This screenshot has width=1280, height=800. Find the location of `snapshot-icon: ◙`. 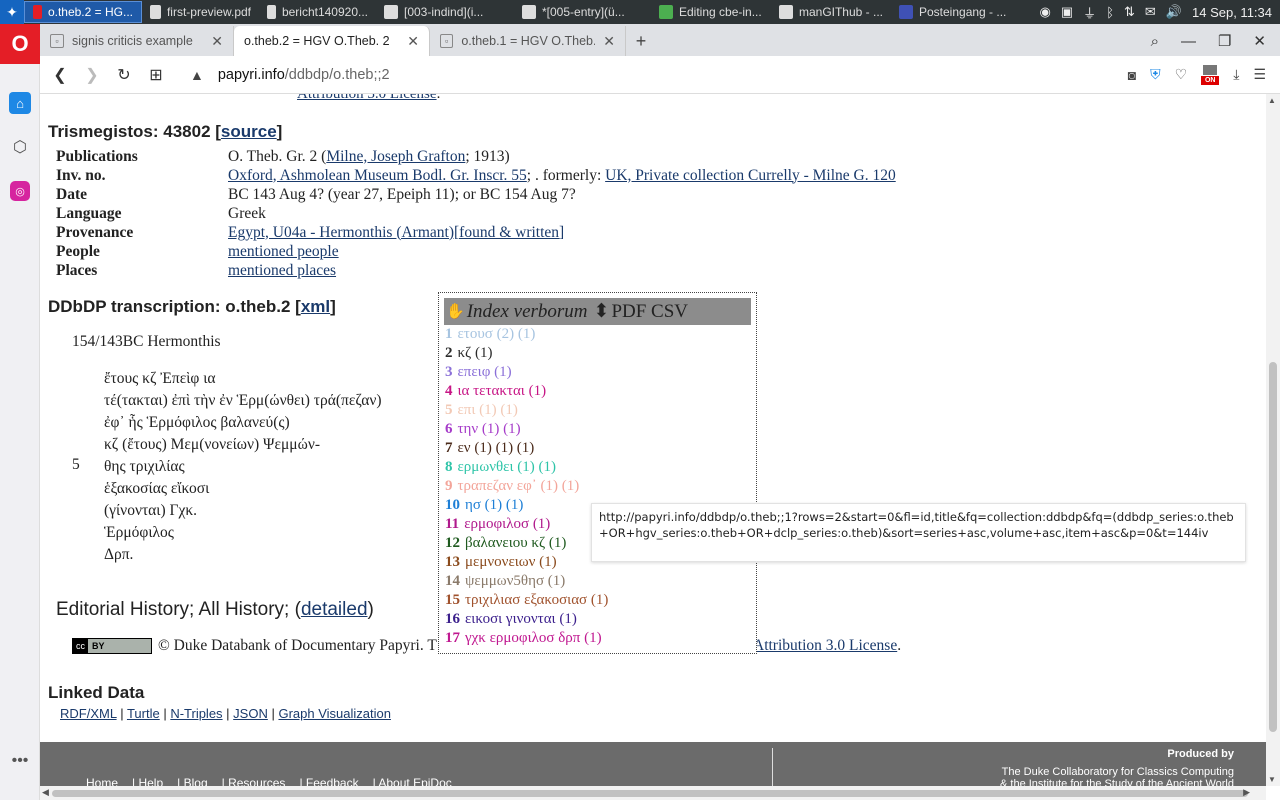

snapshot-icon: ◙ is located at coordinates (1132, 75).